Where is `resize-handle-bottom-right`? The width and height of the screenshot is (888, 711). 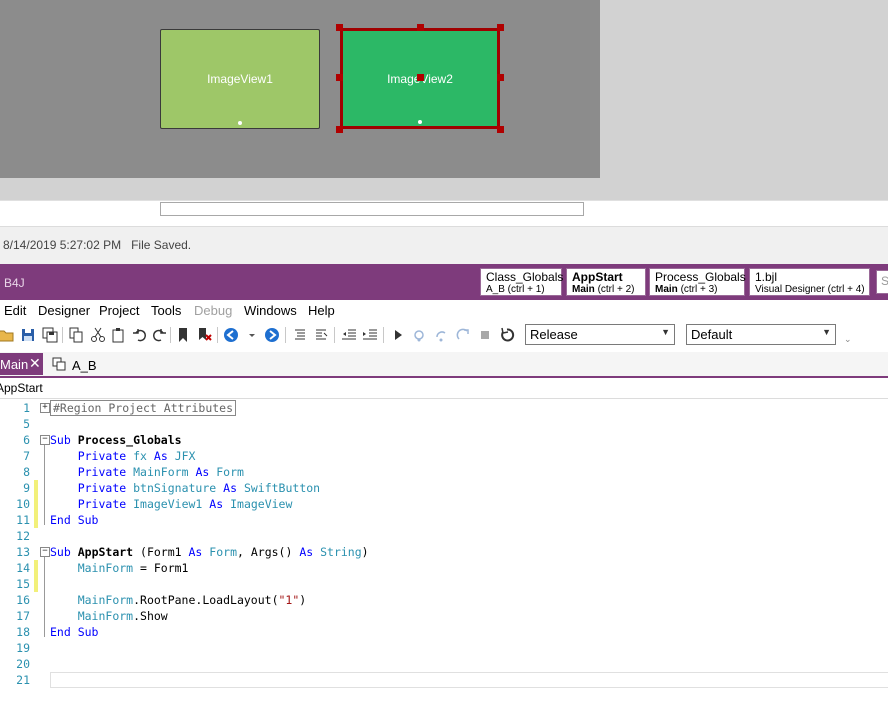 resize-handle-bottom-right is located at coordinates (500, 129).